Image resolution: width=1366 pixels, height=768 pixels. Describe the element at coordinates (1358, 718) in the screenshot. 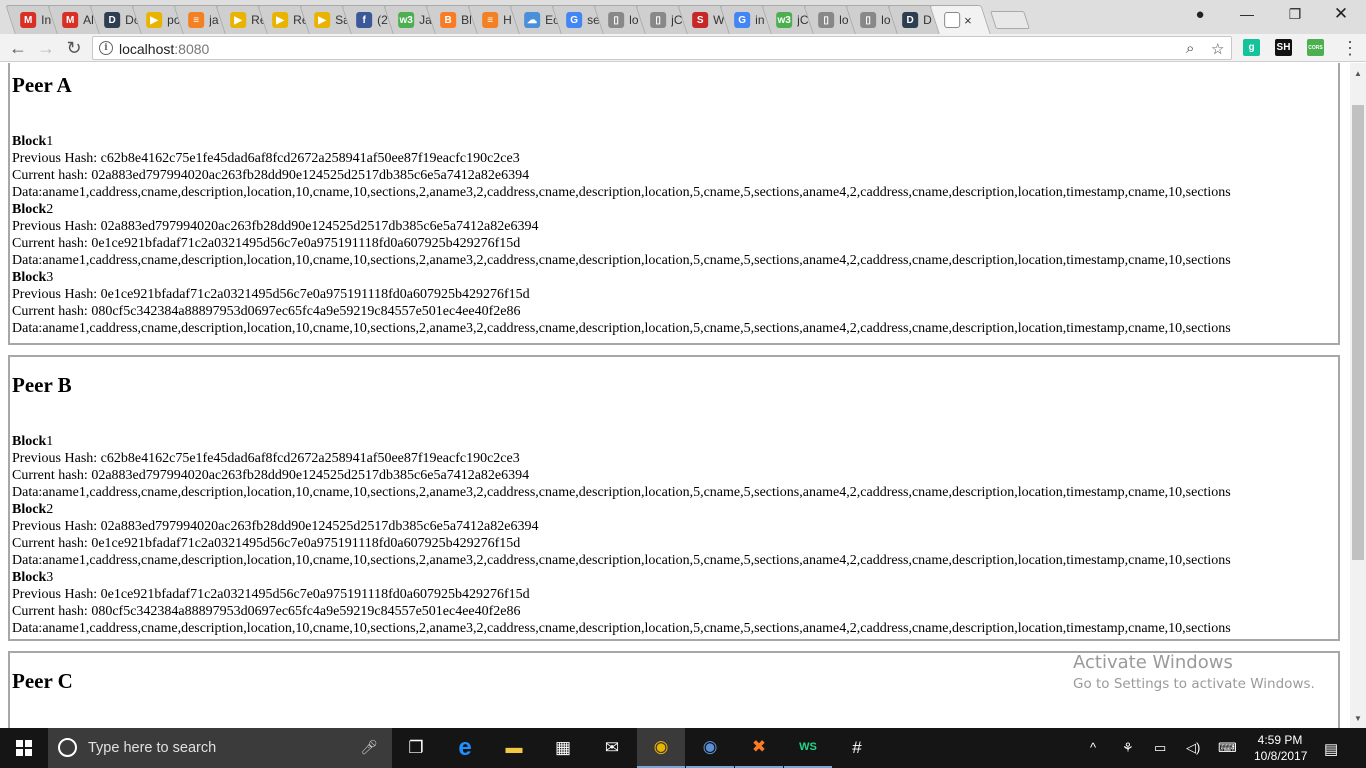

I see `scroll-down-arrow-icon: ▼` at that location.